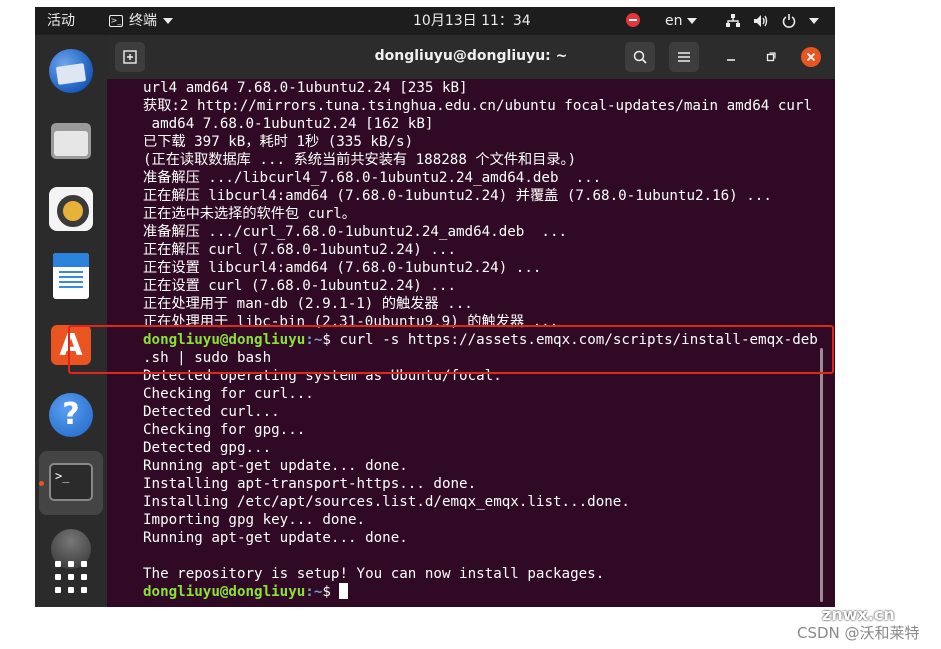 Image resolution: width=941 pixels, height=649 pixels. Describe the element at coordinates (761, 21) in the screenshot. I see `volume-icon` at that location.